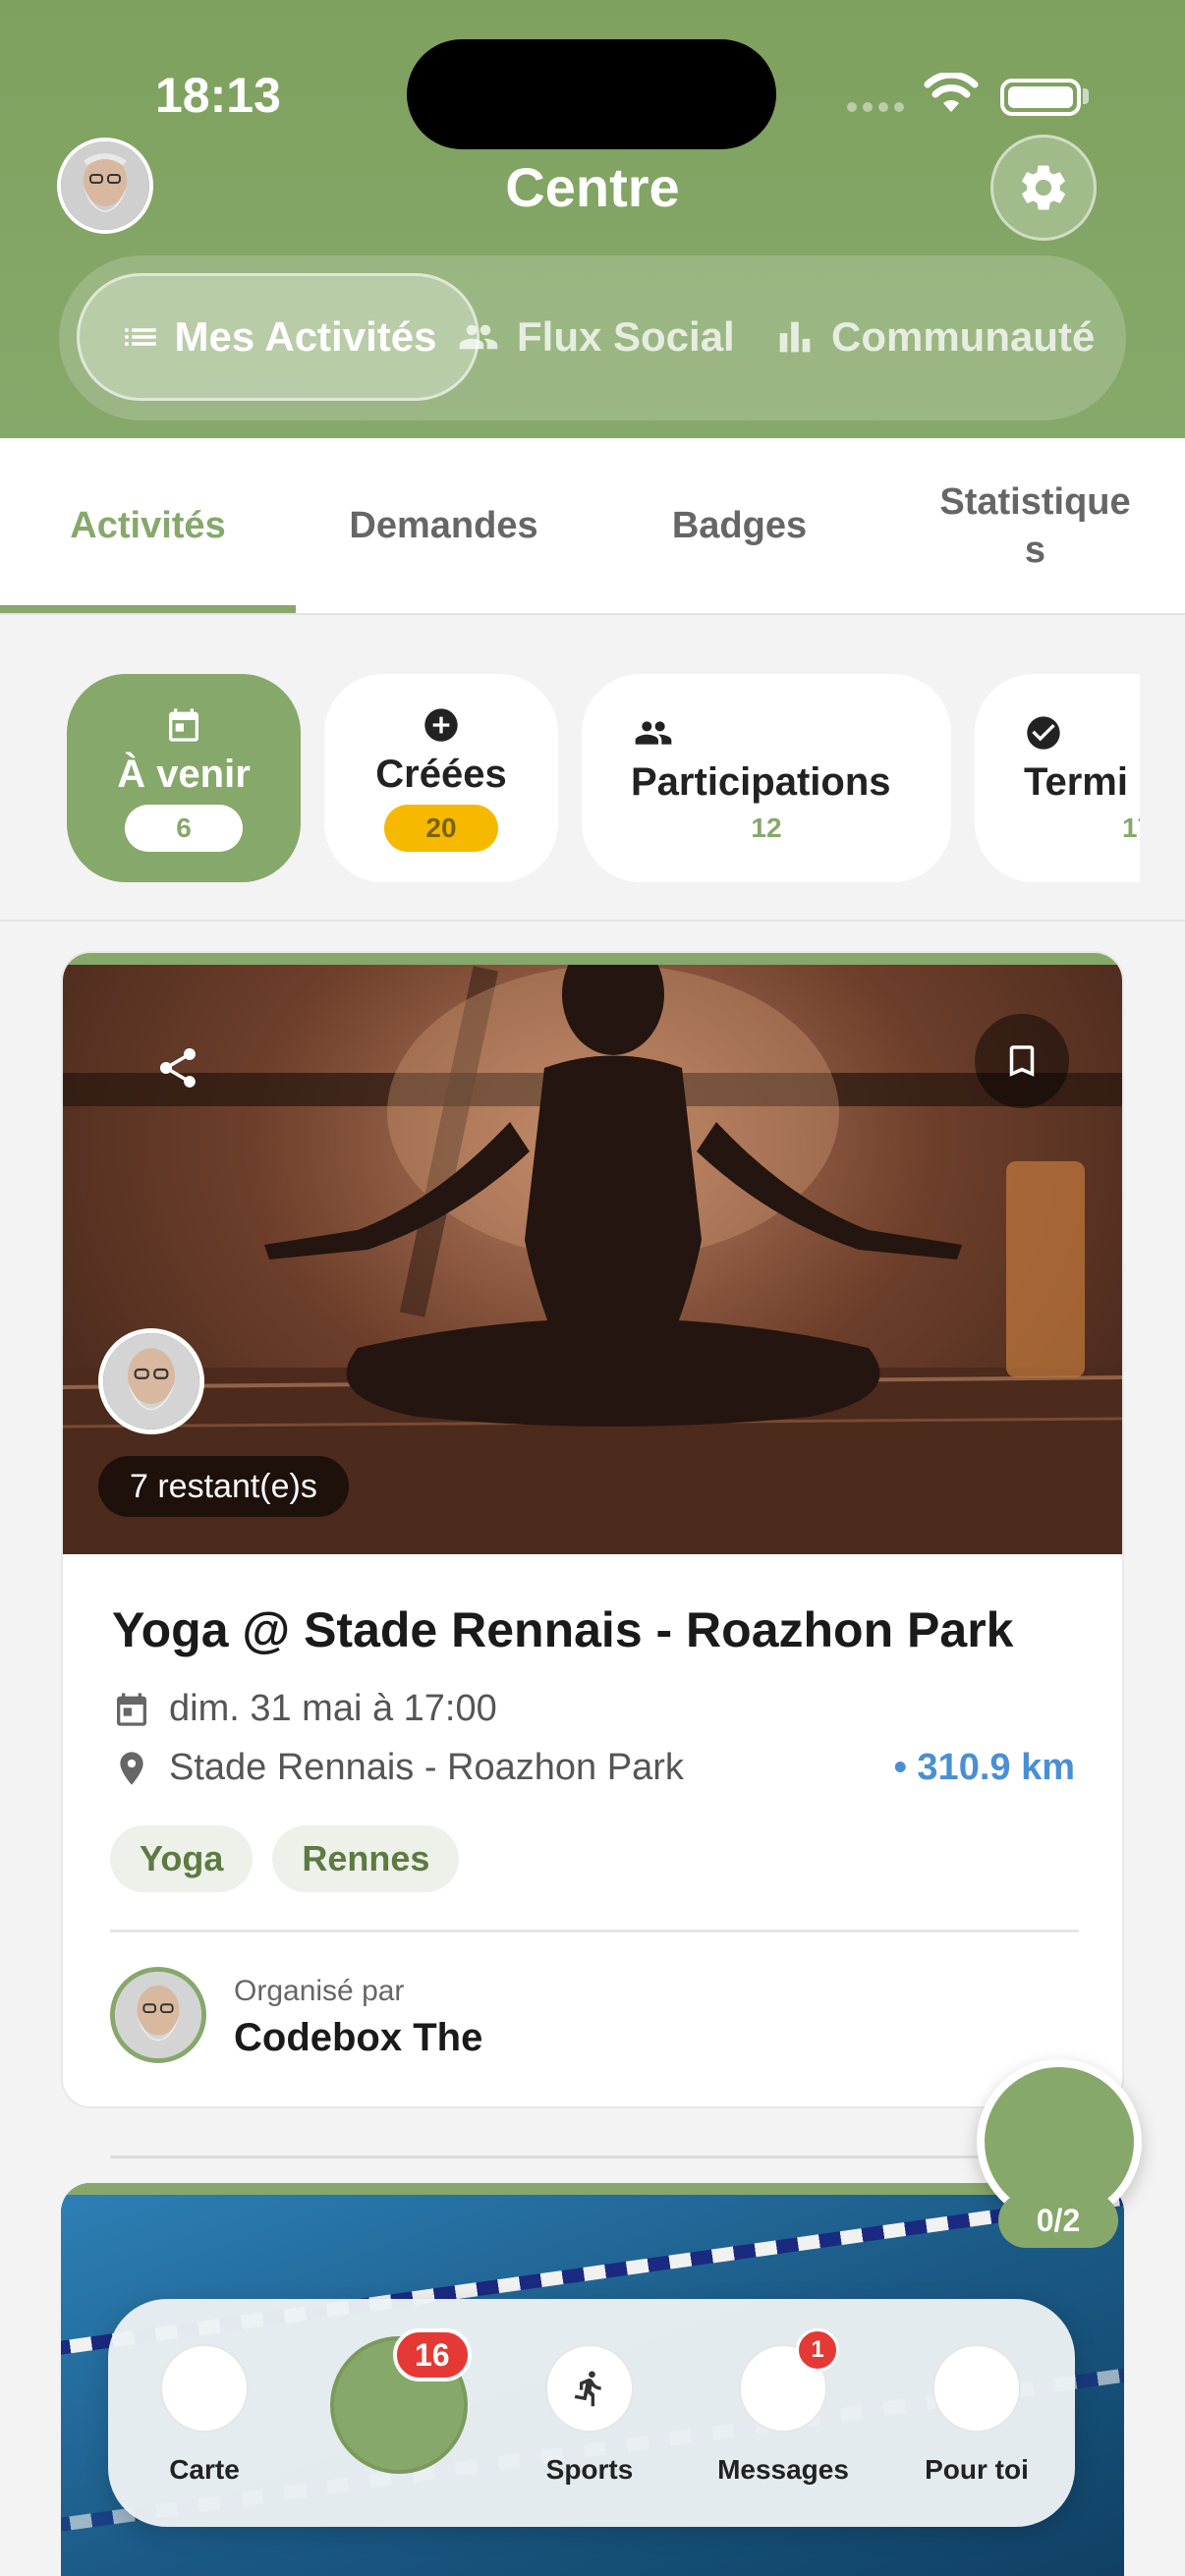  I want to click on messages-badge: 1, so click(817, 2350).